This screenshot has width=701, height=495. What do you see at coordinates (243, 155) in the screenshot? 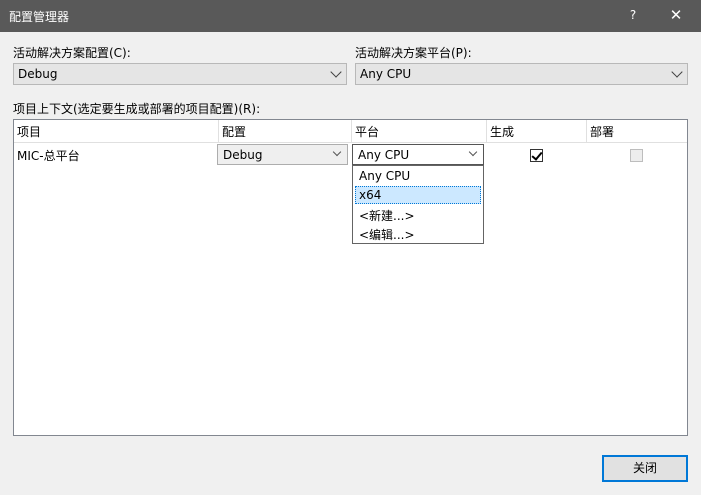
I see `row-config-value: Debug` at bounding box center [243, 155].